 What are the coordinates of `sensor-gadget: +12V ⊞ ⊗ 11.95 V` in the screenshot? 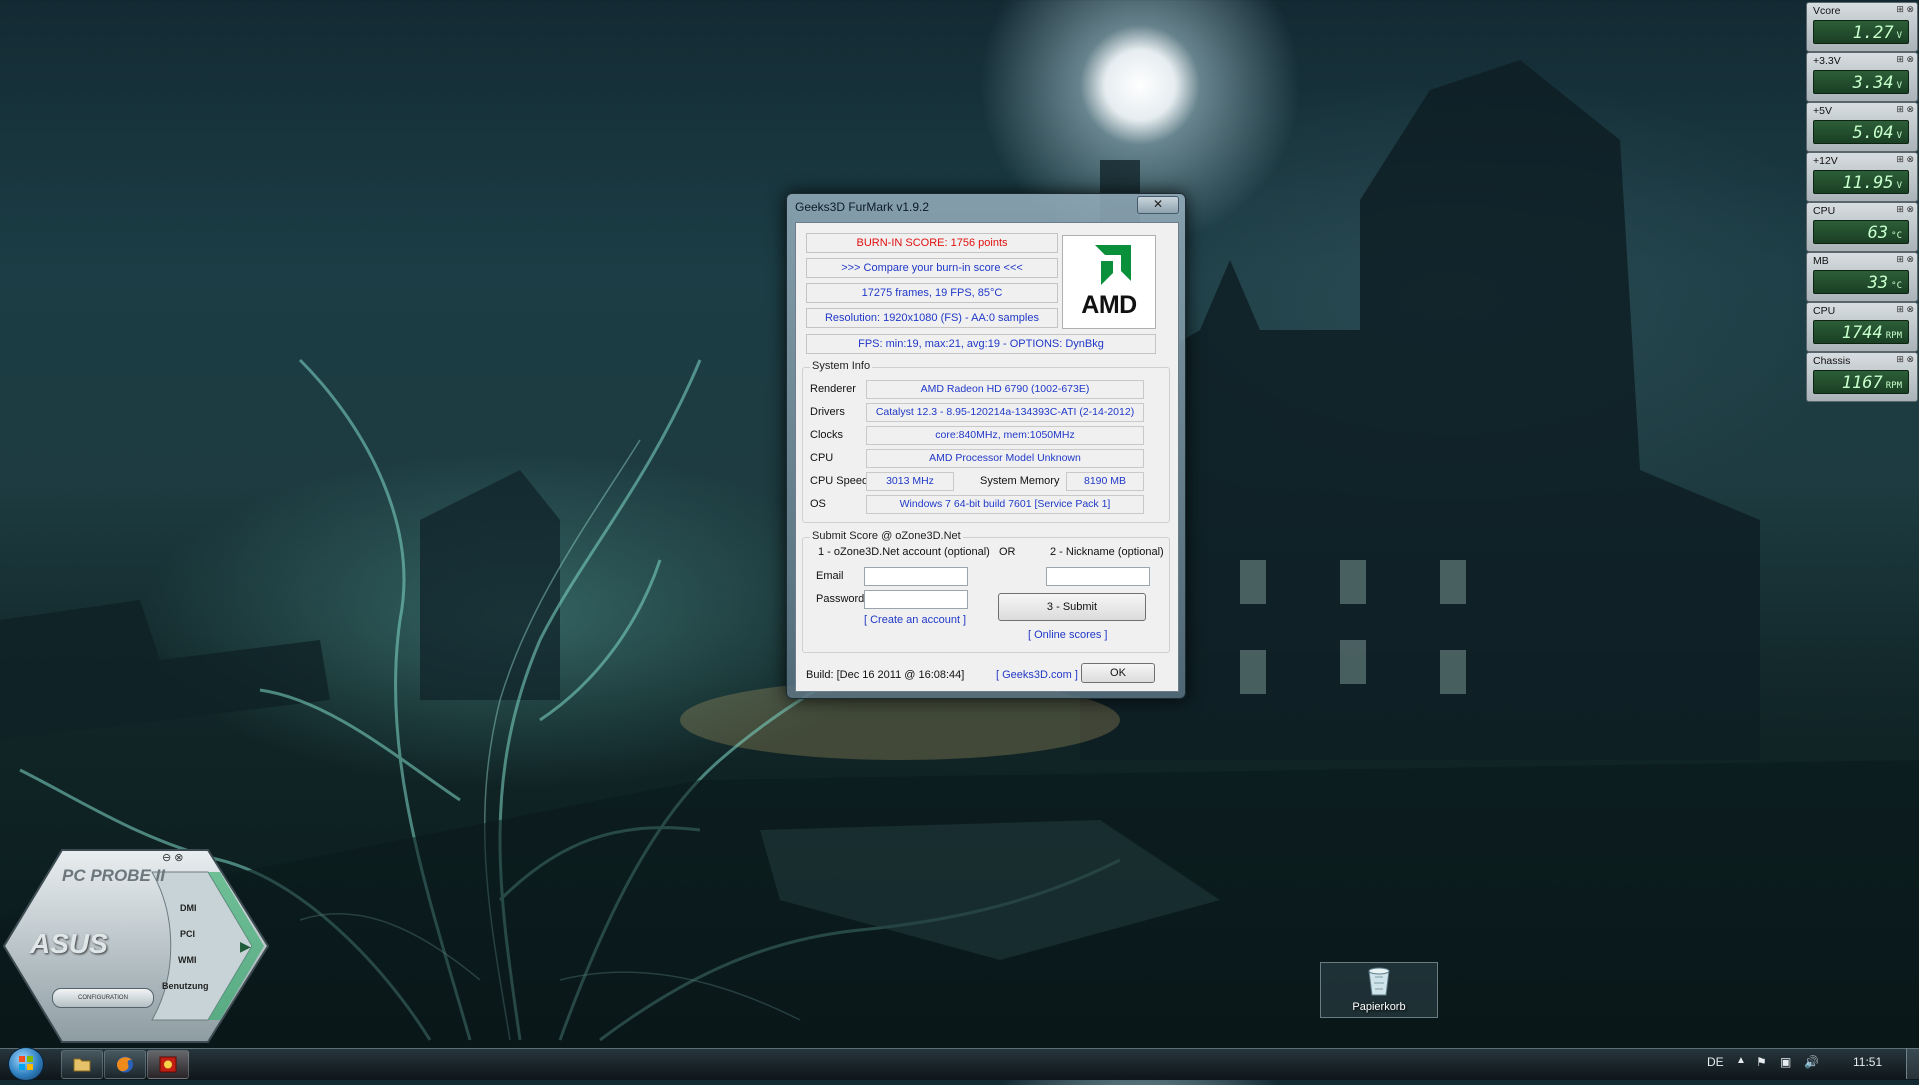 It's located at (1862, 177).